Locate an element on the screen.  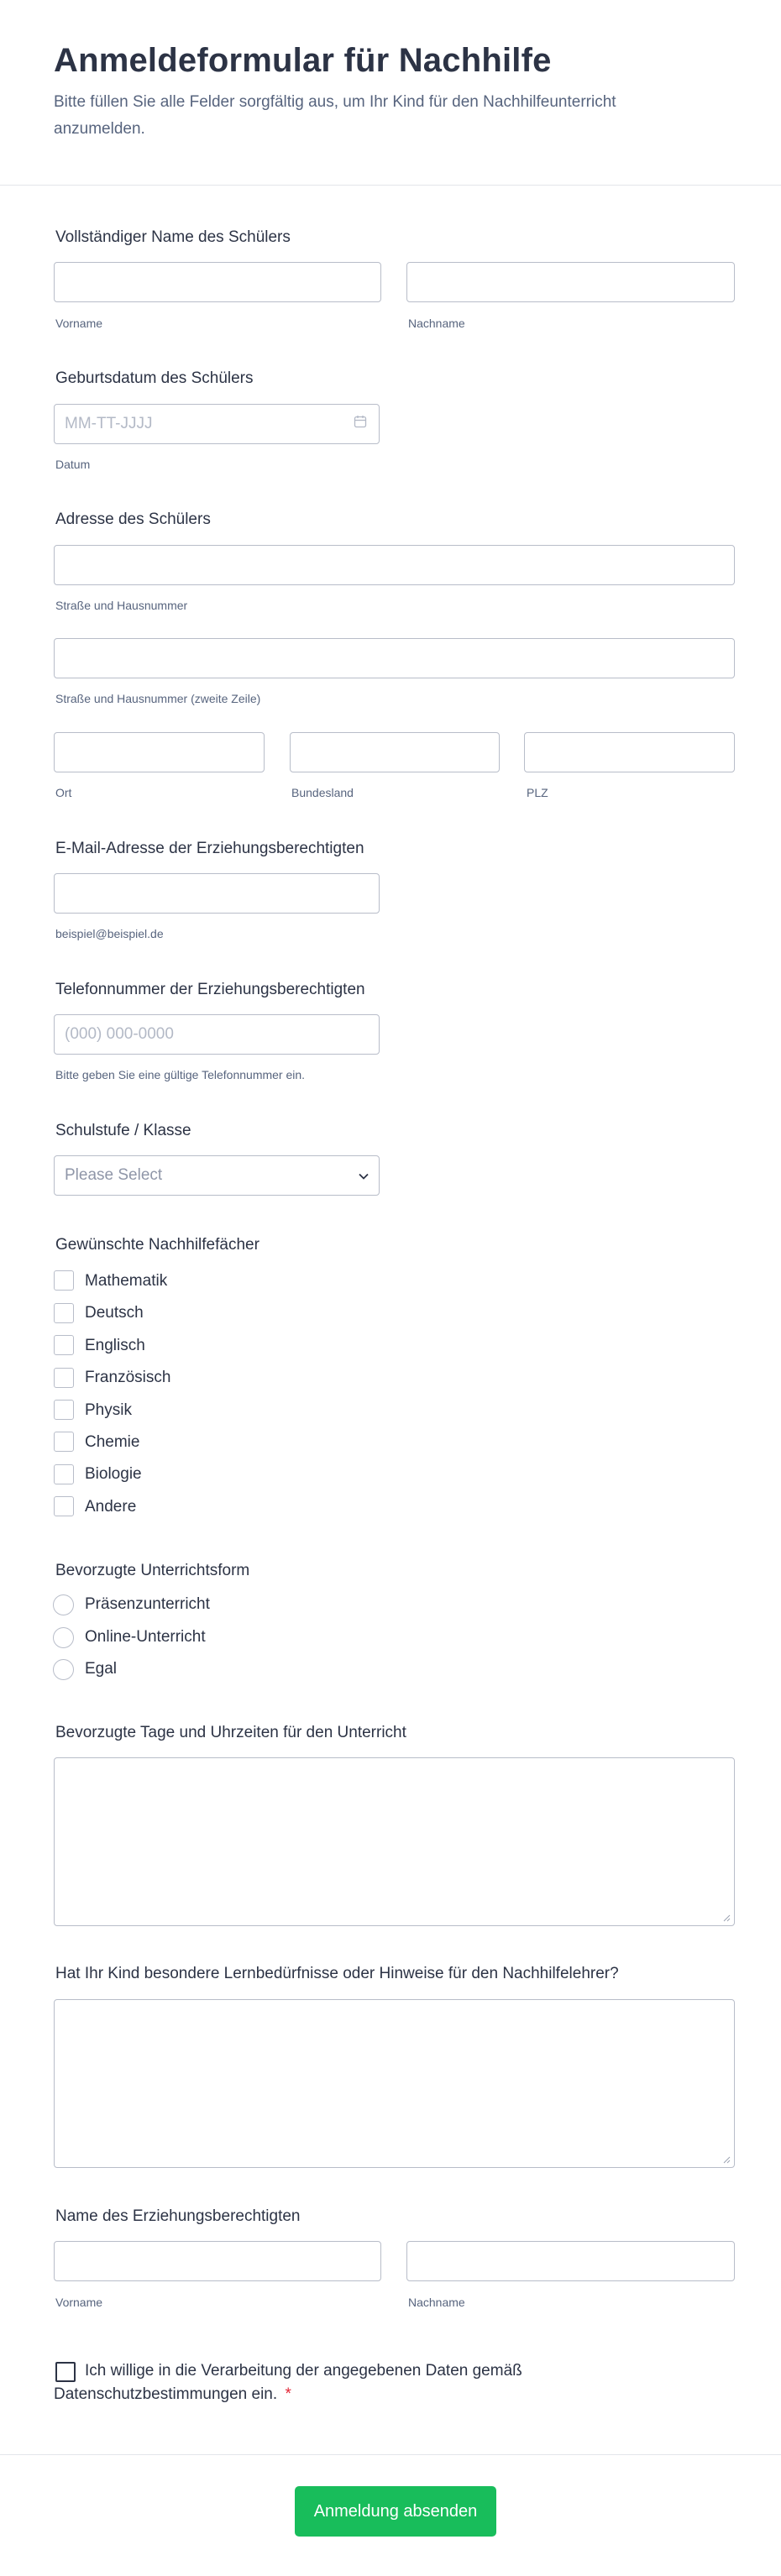
checkbox-deutsch is located at coordinates (64, 1313).